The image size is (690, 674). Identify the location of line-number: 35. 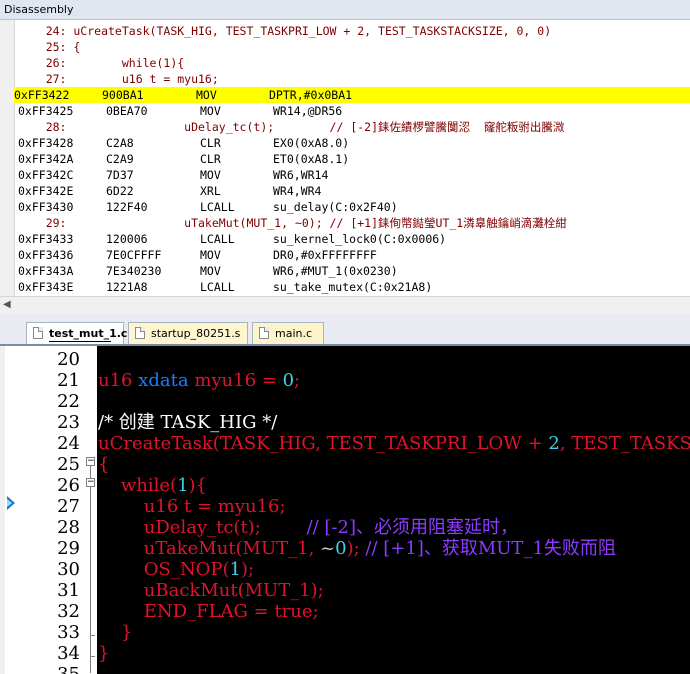
(65, 669).